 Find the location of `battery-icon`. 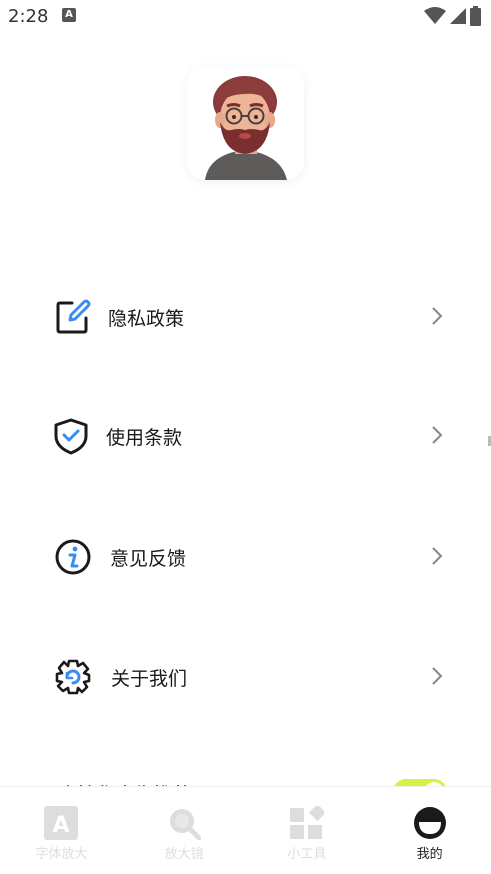

battery-icon is located at coordinates (475, 16).